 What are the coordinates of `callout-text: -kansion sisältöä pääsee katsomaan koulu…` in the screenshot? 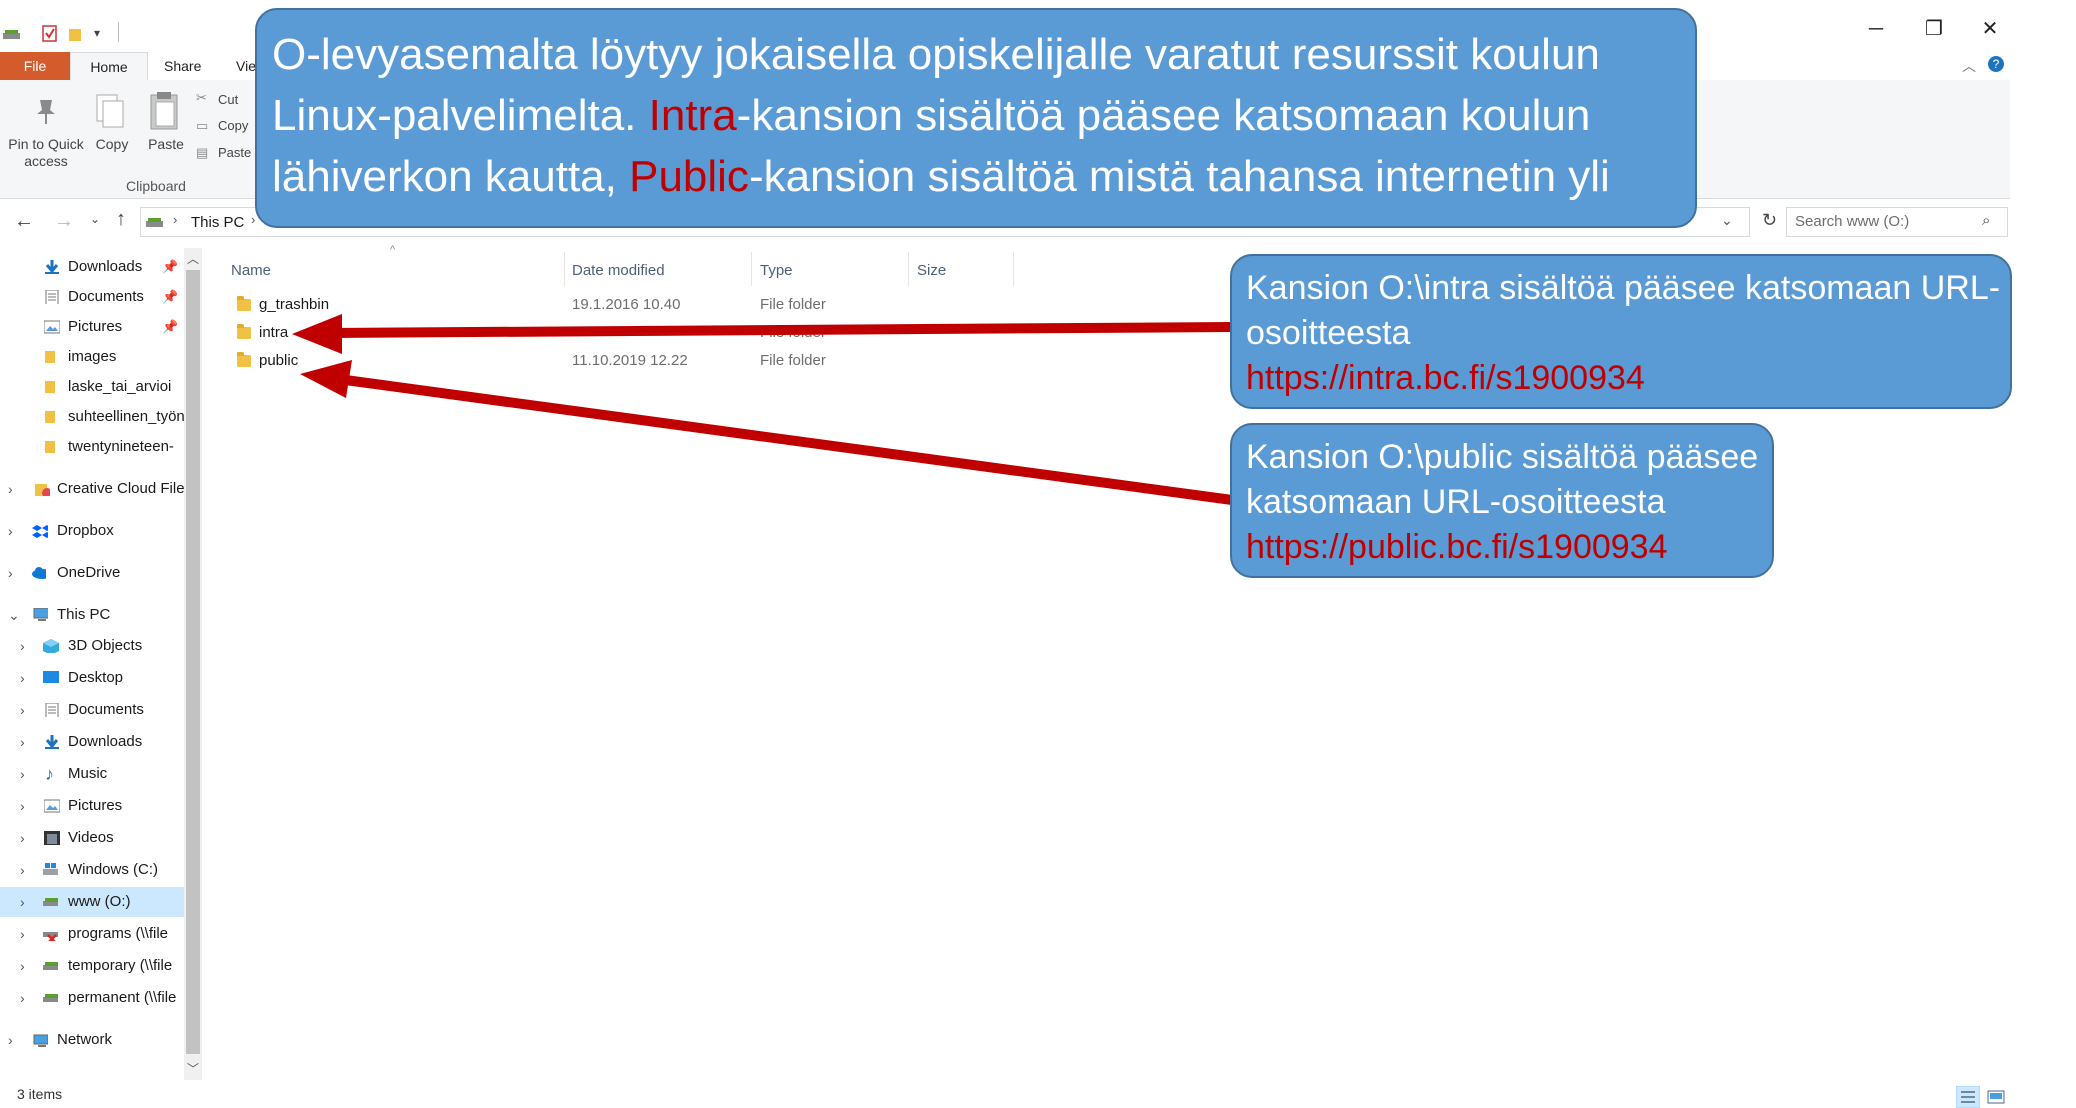 It's located at (1163, 115).